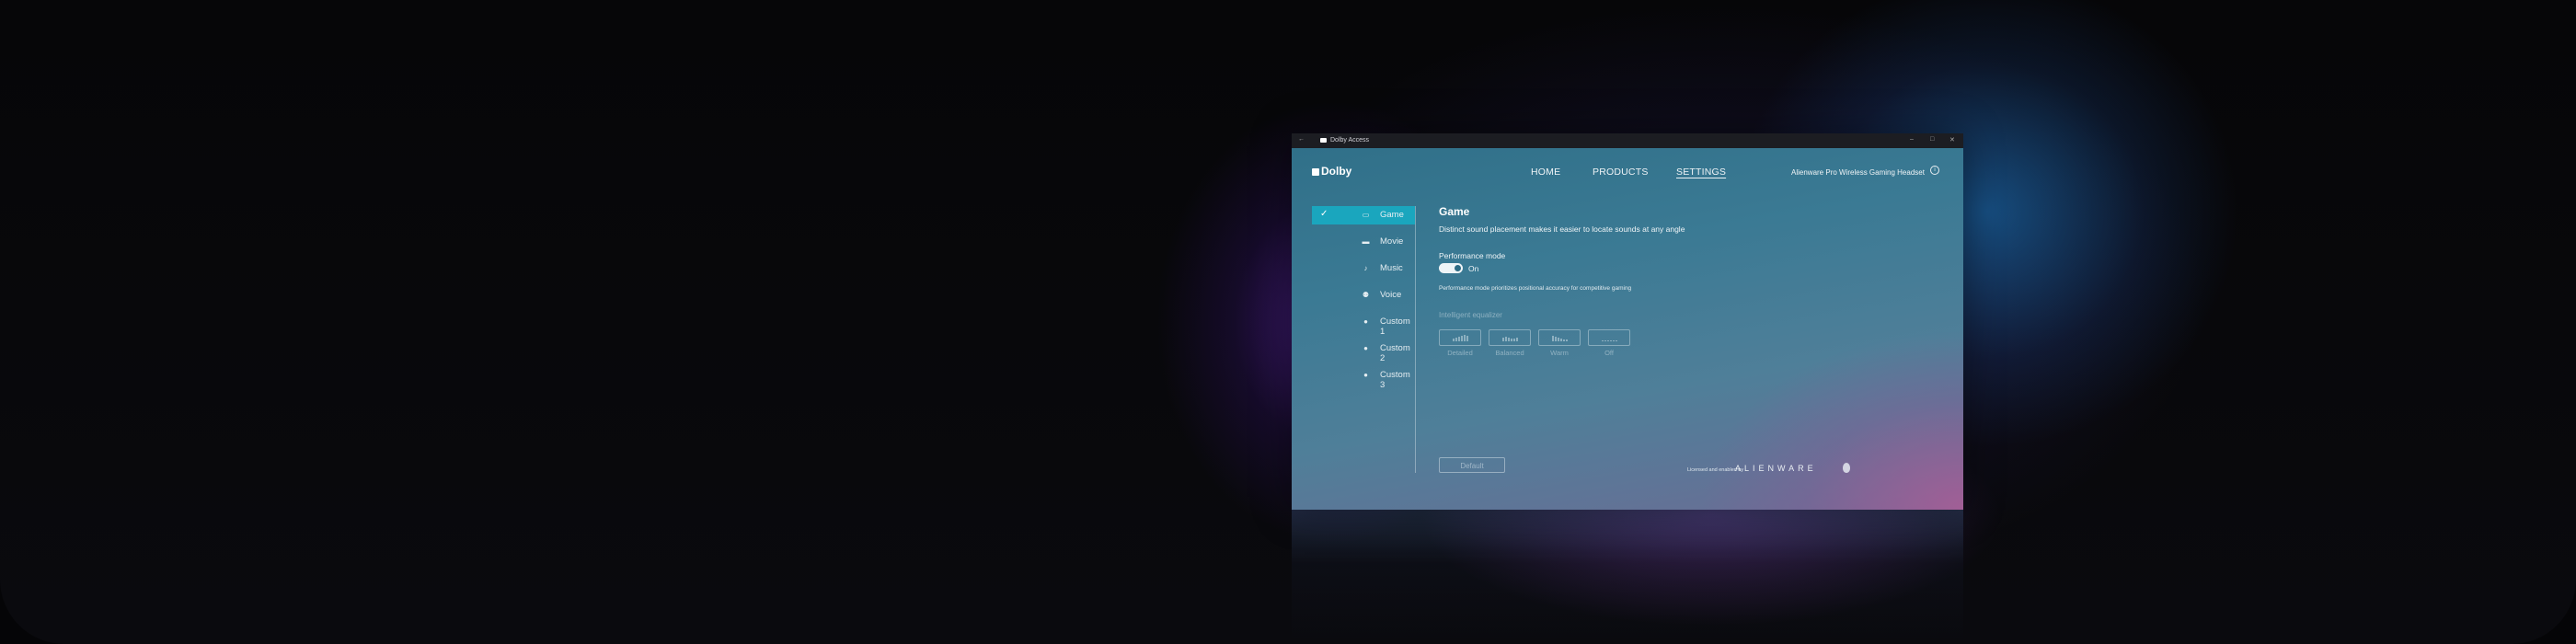 This screenshot has width=2576, height=644. Describe the element at coordinates (1395, 380) in the screenshot. I see `sidebar-item-label: Custom 3` at that location.